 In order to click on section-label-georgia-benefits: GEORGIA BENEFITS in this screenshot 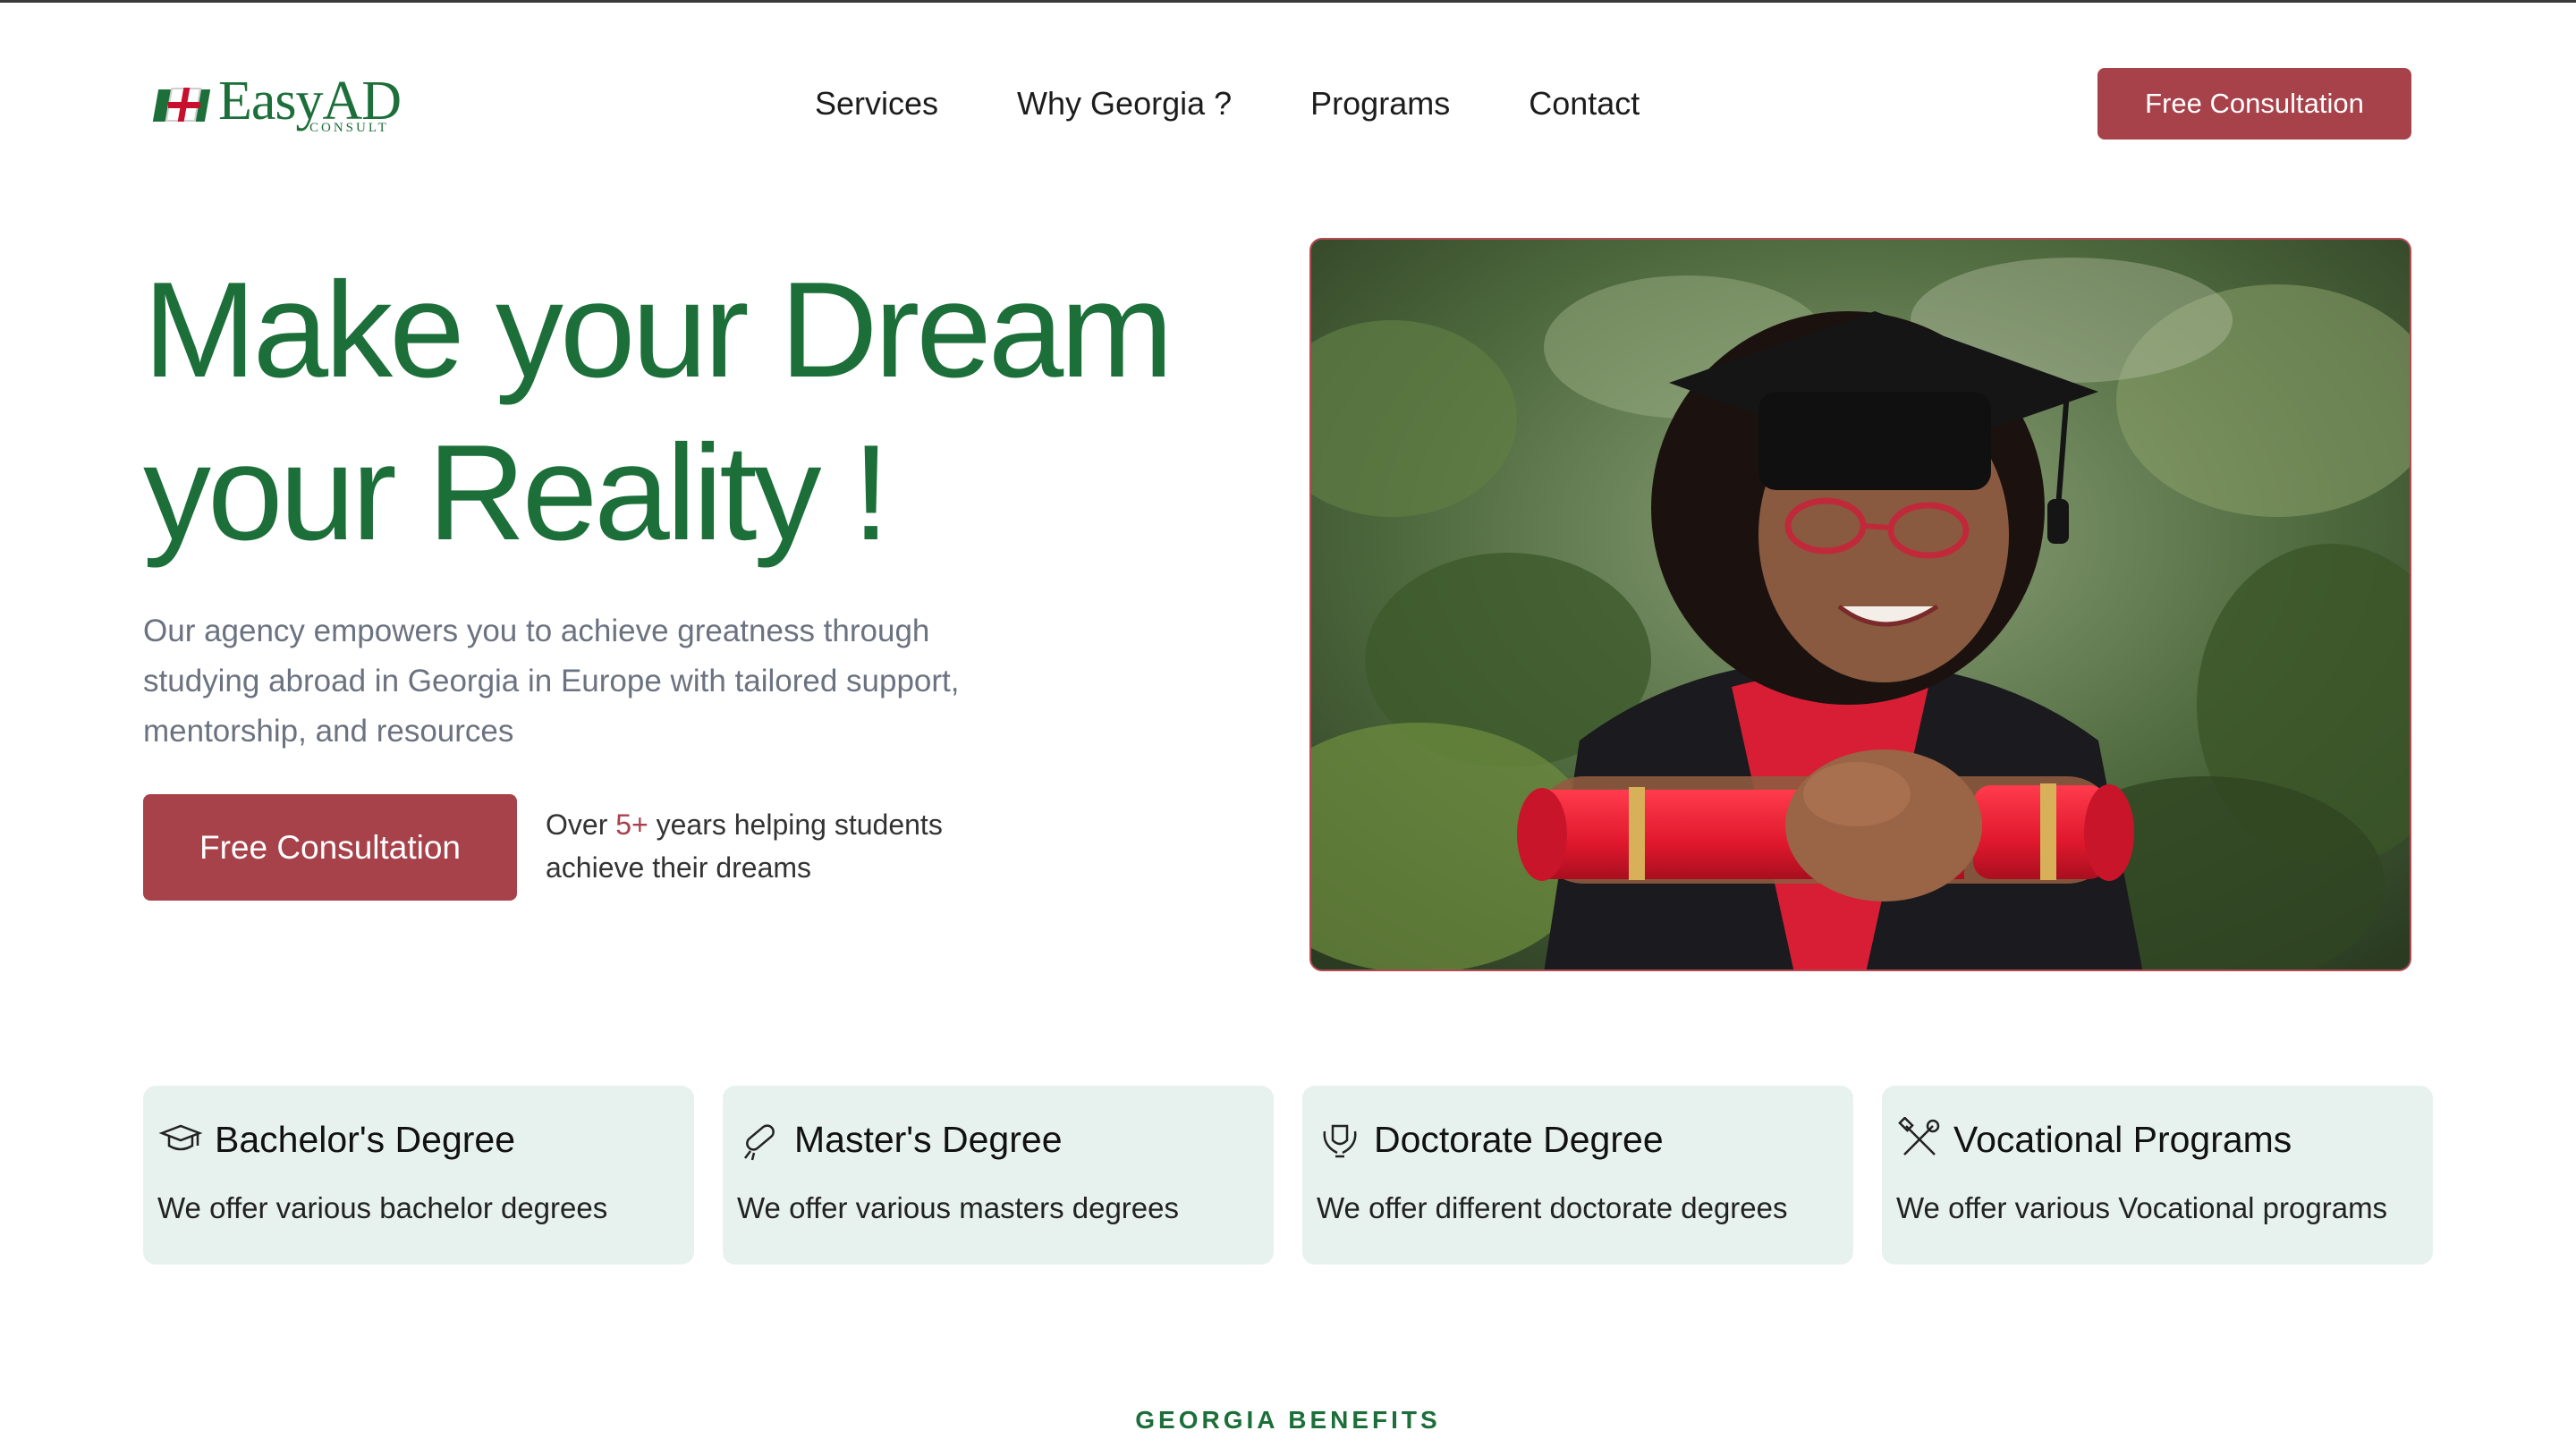, I will do `click(1288, 1420)`.